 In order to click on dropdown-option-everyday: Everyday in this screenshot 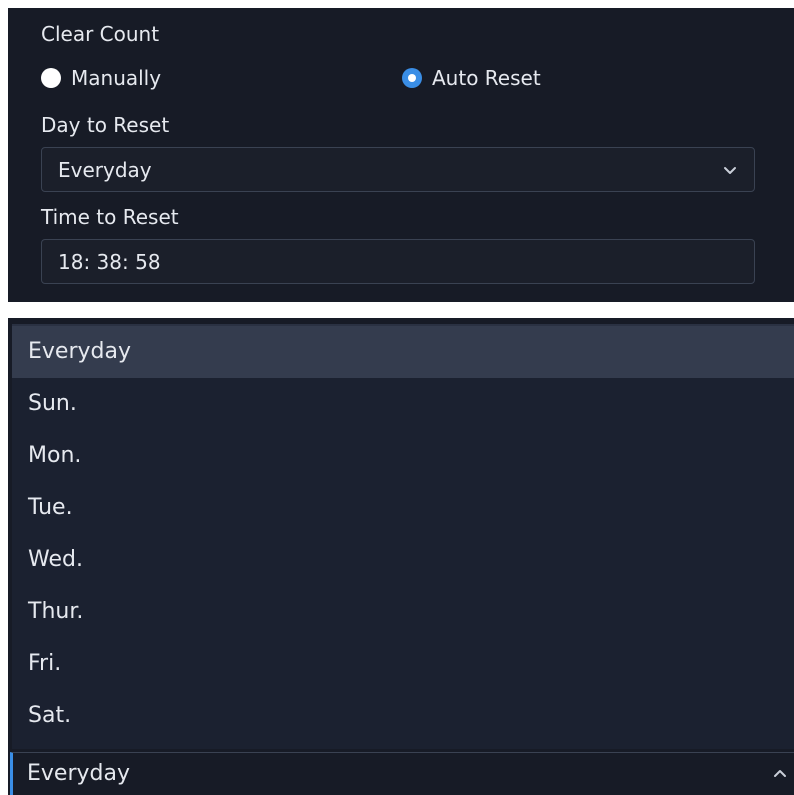, I will do `click(403, 352)`.